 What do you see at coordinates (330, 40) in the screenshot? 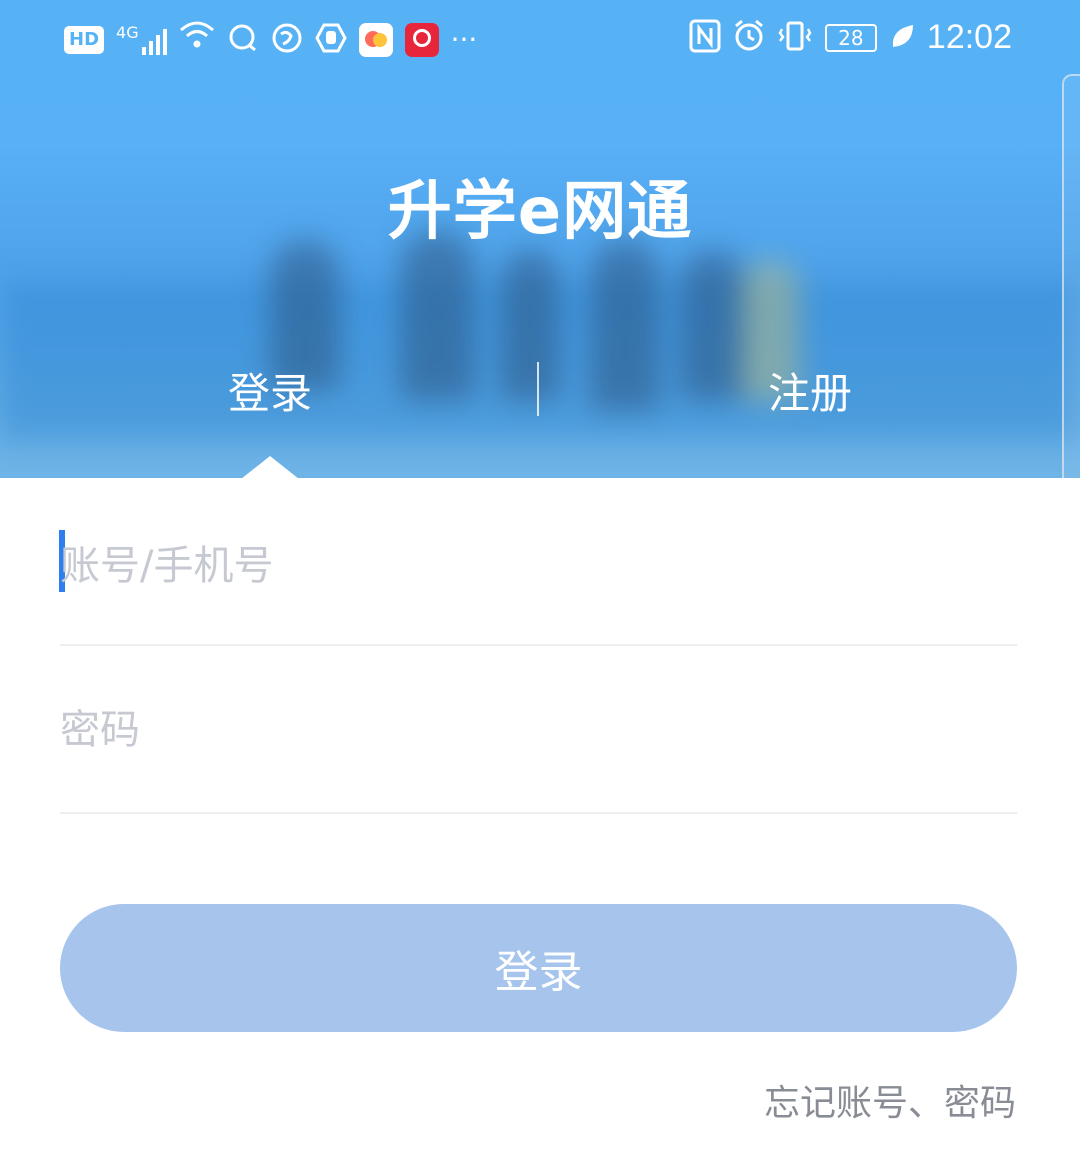
I see `hand-icon` at bounding box center [330, 40].